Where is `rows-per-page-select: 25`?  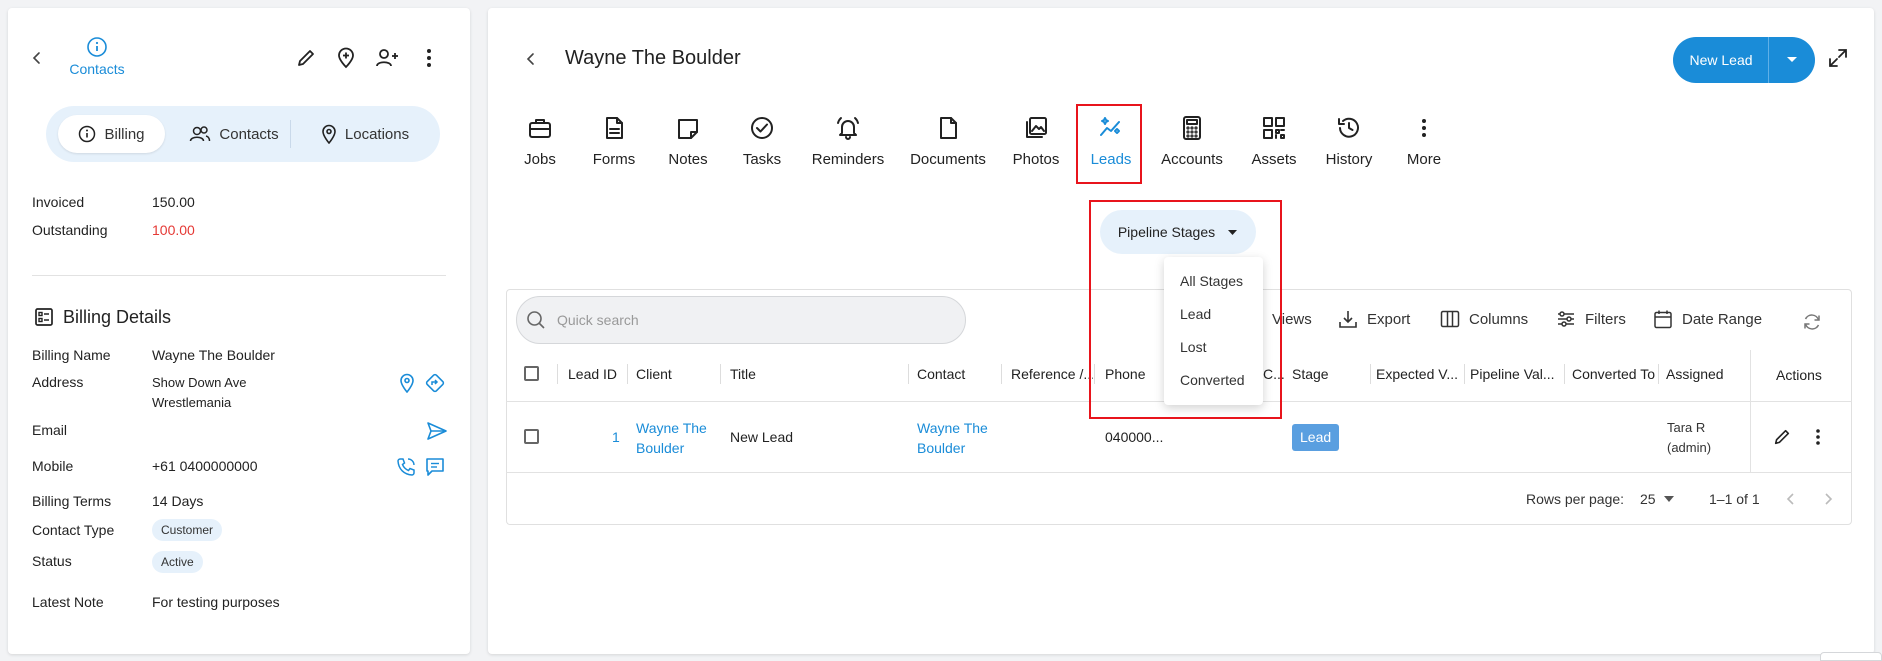
rows-per-page-select: 25 is located at coordinates (1657, 499).